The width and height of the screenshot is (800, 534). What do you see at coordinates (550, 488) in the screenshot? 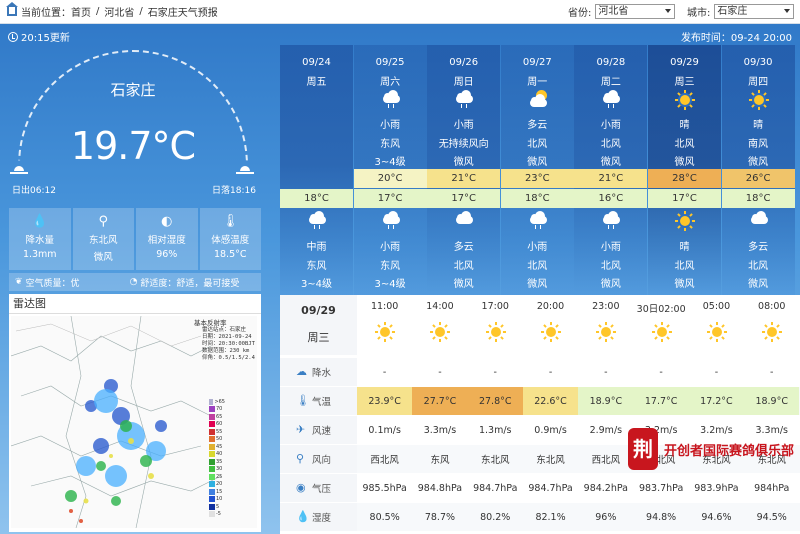
I see `hourly-cell: 984.7hPa` at bounding box center [550, 488].